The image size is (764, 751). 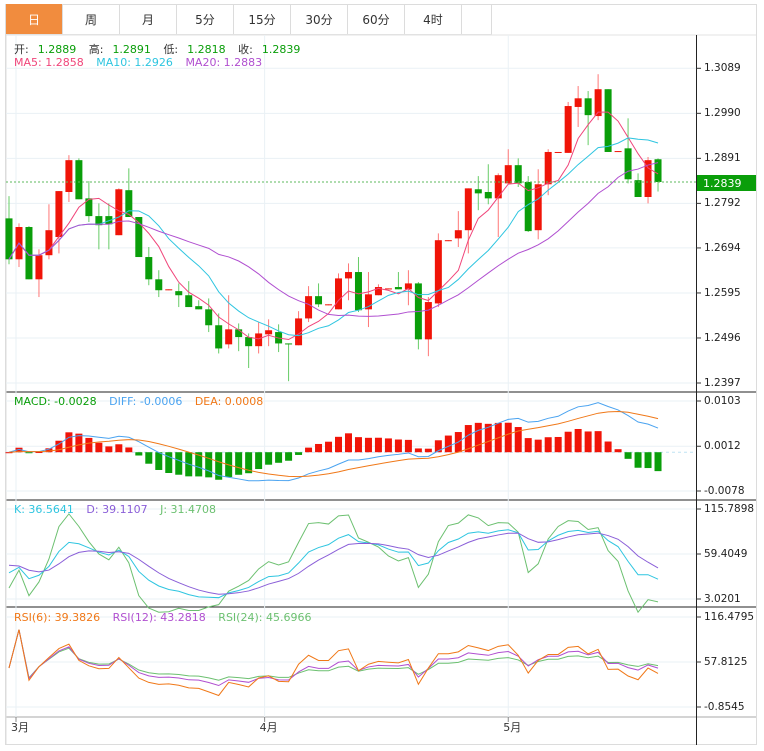 I want to click on macd-axis-tick: 0.0012, so click(x=722, y=446).